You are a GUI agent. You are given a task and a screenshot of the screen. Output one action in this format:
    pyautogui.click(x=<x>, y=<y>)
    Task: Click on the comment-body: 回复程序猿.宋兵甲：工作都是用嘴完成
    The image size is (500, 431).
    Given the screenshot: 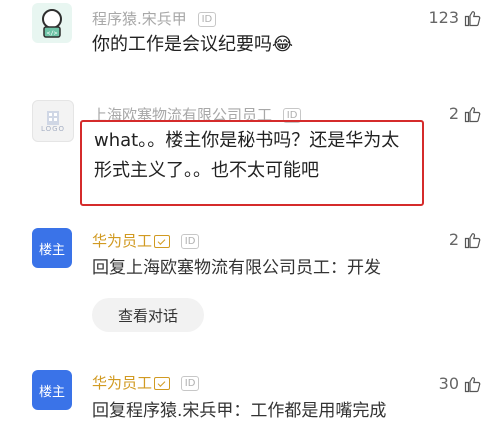 What is the action you would take?
    pyautogui.click(x=239, y=411)
    